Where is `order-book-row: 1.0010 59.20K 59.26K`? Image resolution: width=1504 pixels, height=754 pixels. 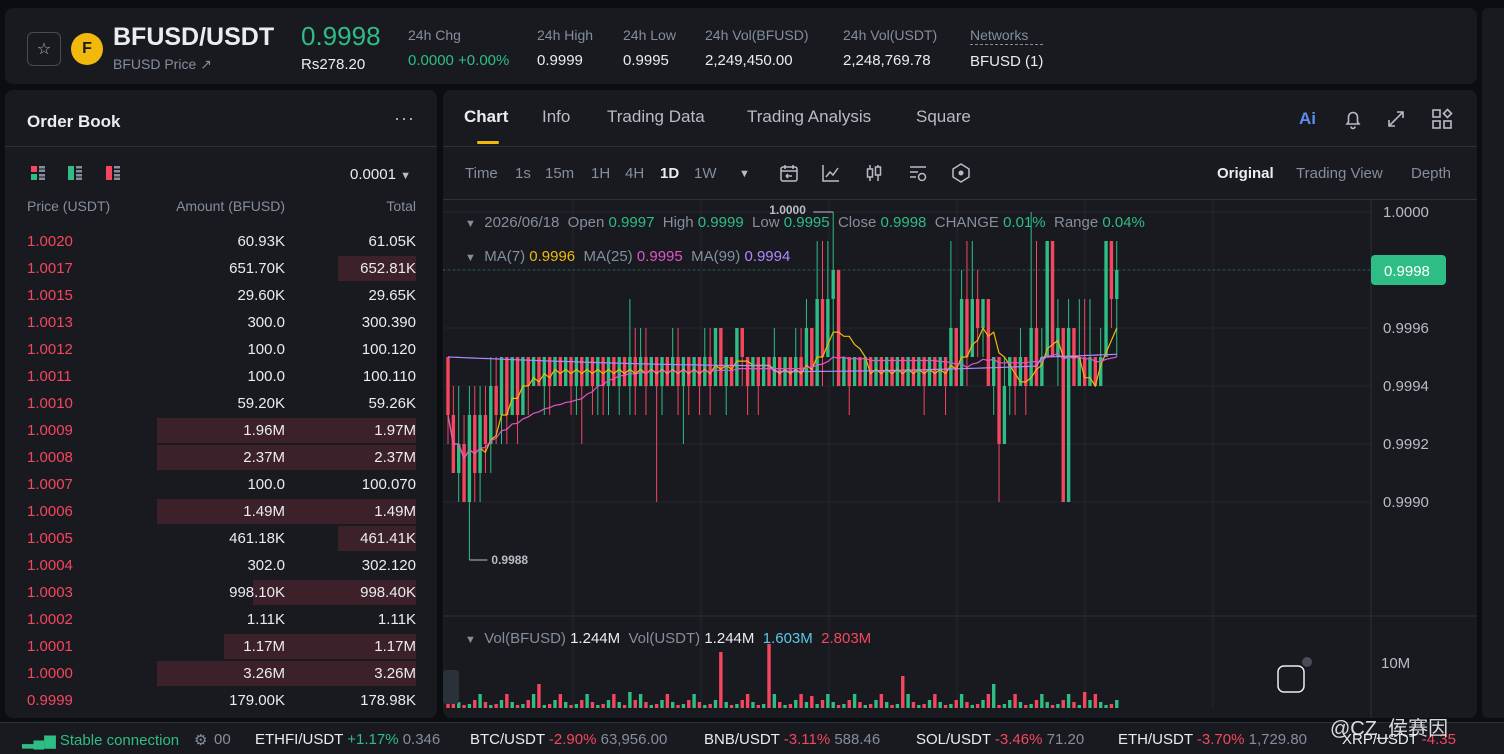
order-book-row: 1.0010 59.20K 59.26K is located at coordinates (221, 403).